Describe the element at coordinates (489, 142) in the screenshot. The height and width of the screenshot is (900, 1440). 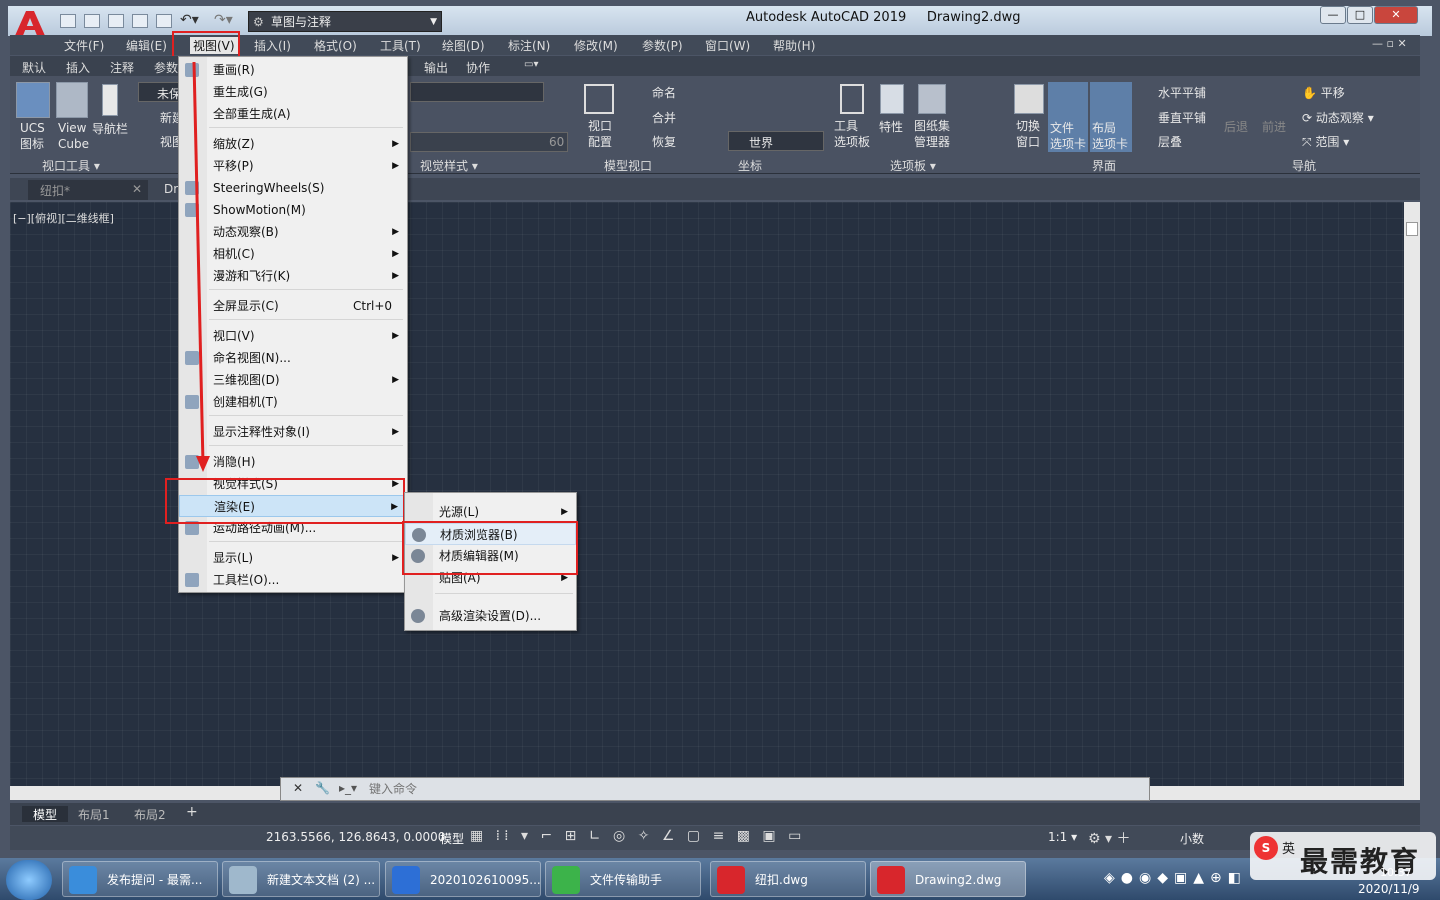
I see `opacity-field: 60` at that location.